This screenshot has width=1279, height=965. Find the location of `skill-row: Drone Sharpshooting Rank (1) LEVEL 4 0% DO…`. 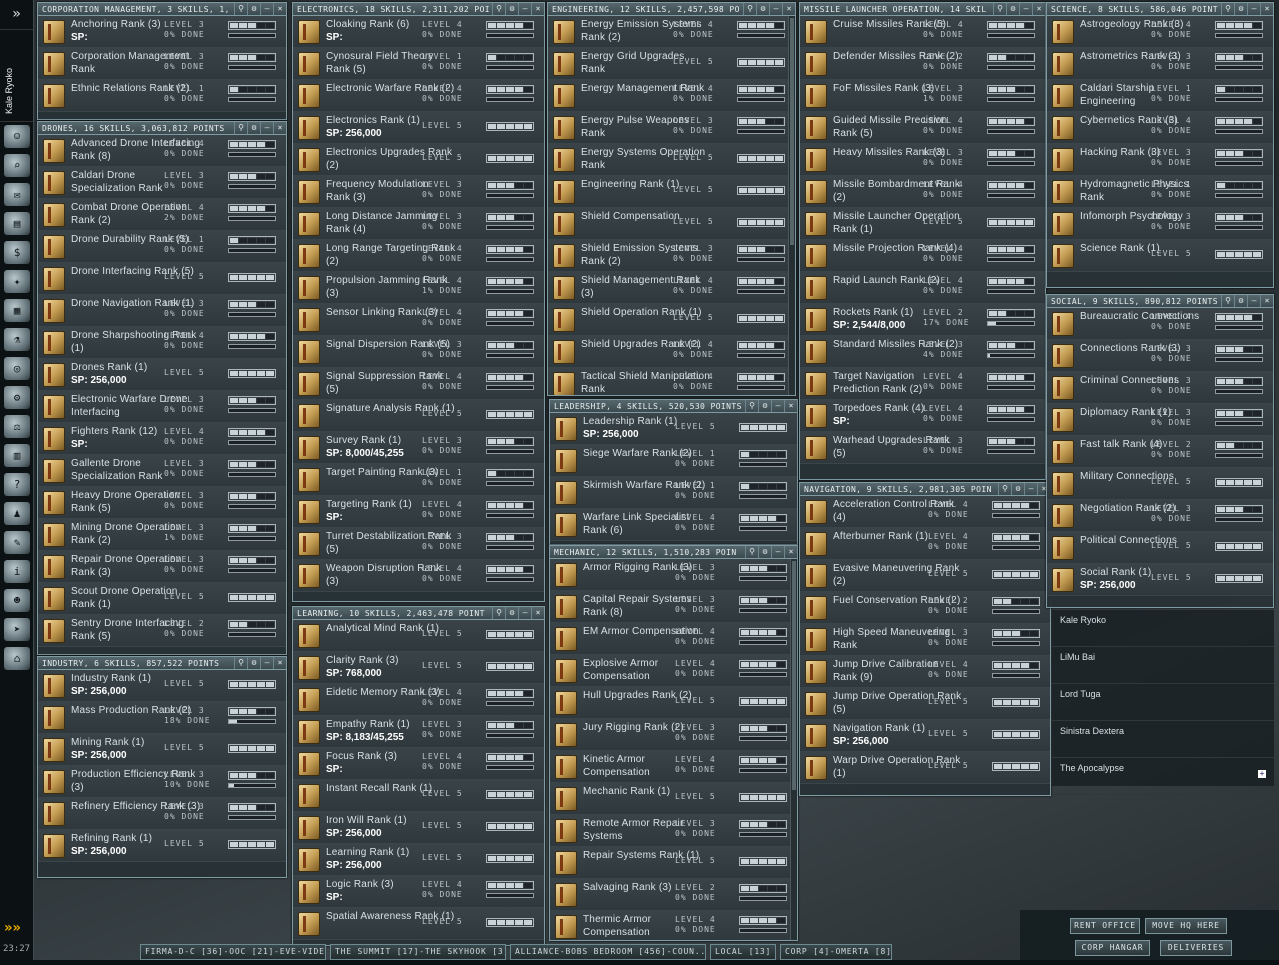

skill-row: Drone Sharpshooting Rank (1) LEVEL 4 0% DO… is located at coordinates (162, 343).